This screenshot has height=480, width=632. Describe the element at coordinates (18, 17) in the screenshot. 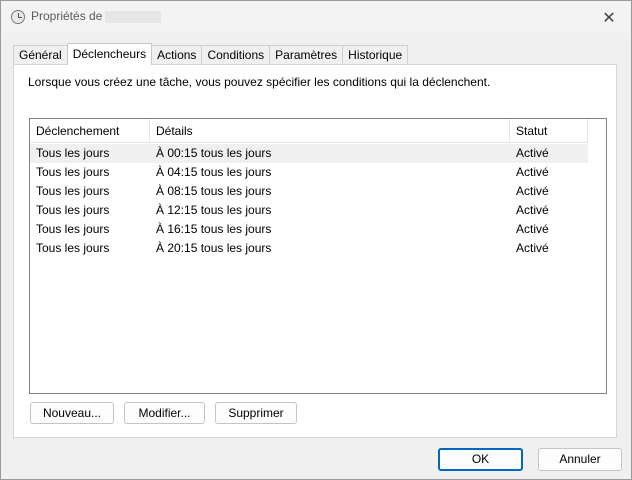

I see `clock-icon` at that location.